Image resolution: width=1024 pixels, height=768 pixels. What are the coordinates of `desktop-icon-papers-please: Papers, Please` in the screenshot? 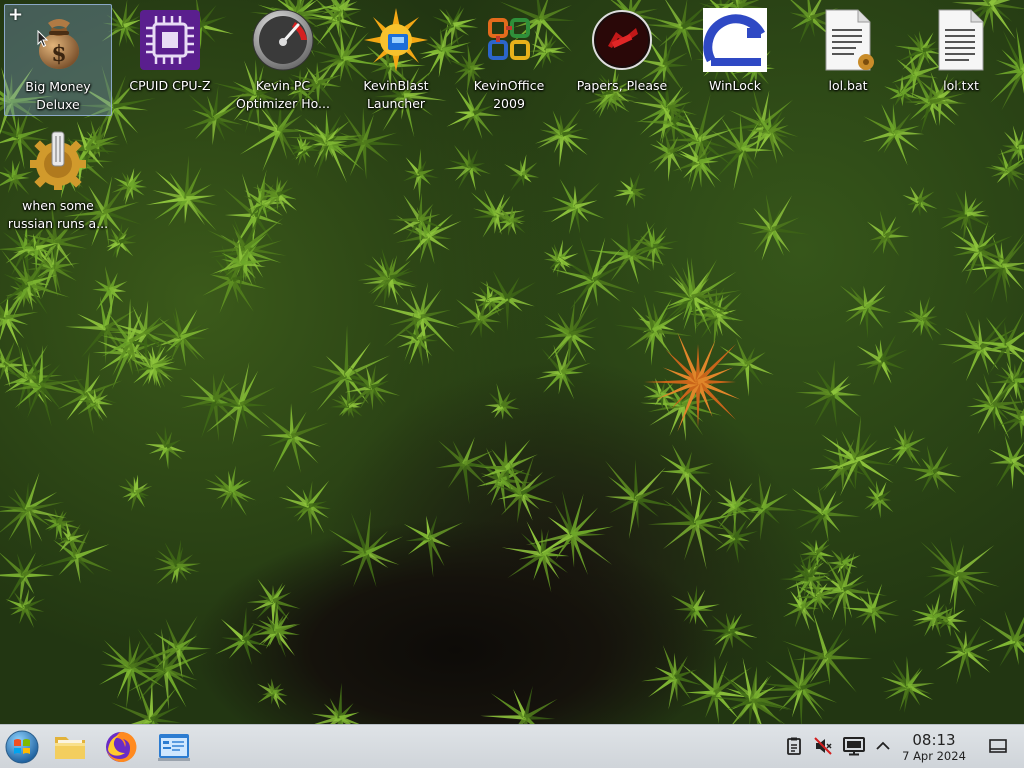 It's located at (622, 60).